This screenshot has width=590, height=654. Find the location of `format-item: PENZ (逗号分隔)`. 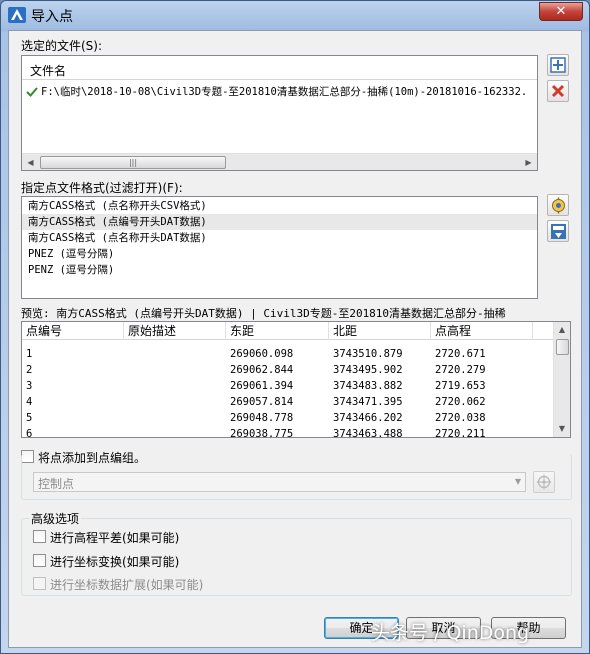

format-item: PENZ (逗号分隔) is located at coordinates (71, 270).